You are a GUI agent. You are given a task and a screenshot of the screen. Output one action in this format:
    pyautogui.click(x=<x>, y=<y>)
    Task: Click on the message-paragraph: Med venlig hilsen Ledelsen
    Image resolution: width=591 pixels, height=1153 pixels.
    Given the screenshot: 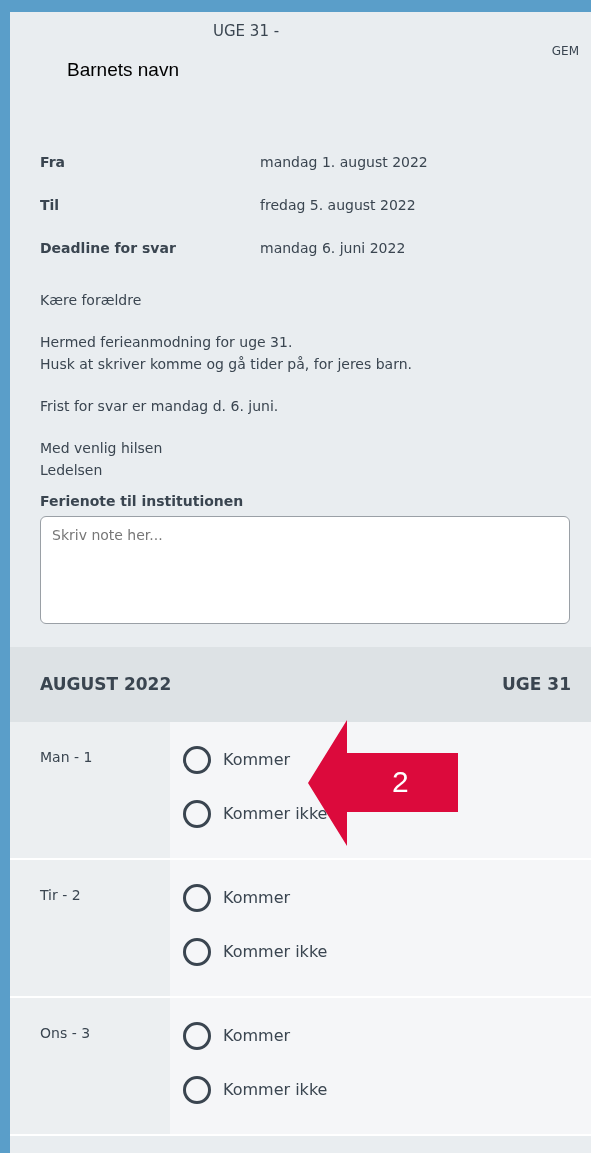 What is the action you would take?
    pyautogui.click(x=102, y=459)
    